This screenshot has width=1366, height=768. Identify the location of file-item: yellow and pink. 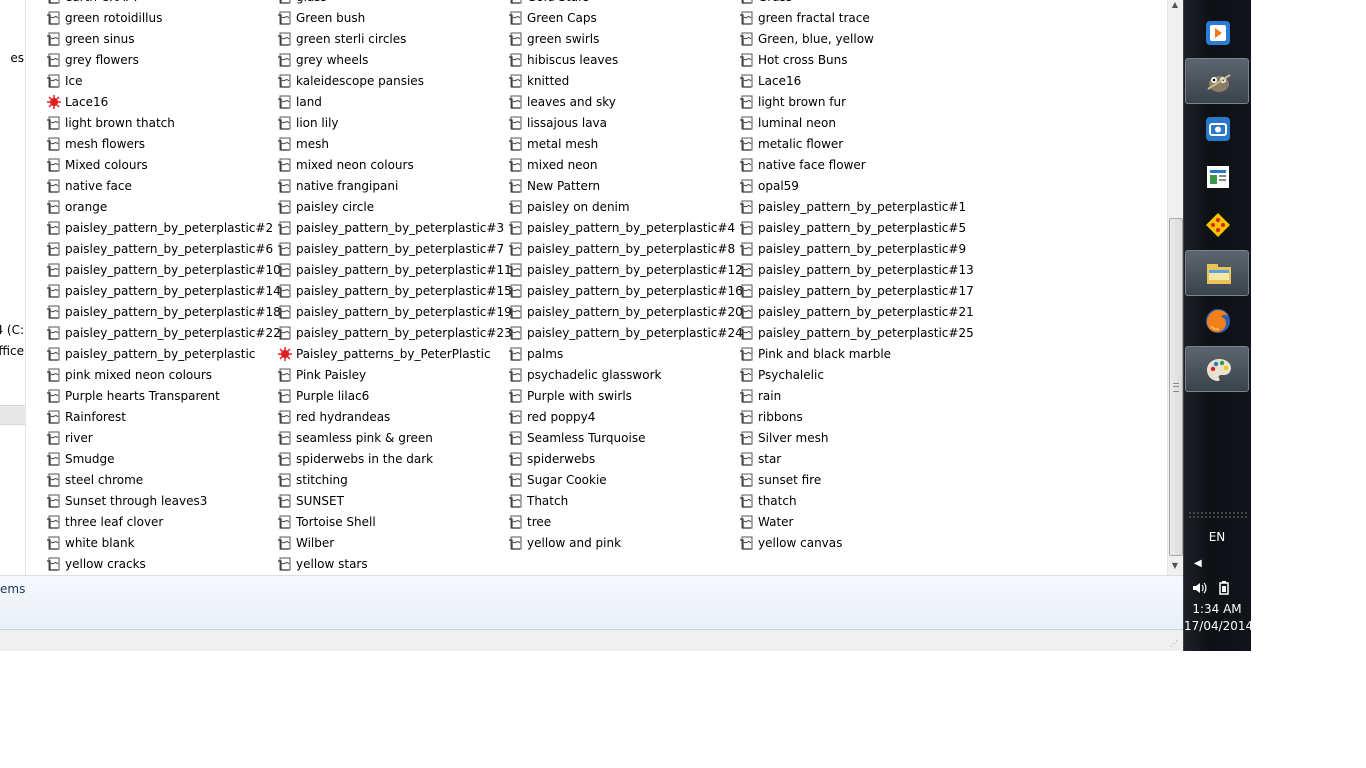
(564, 543).